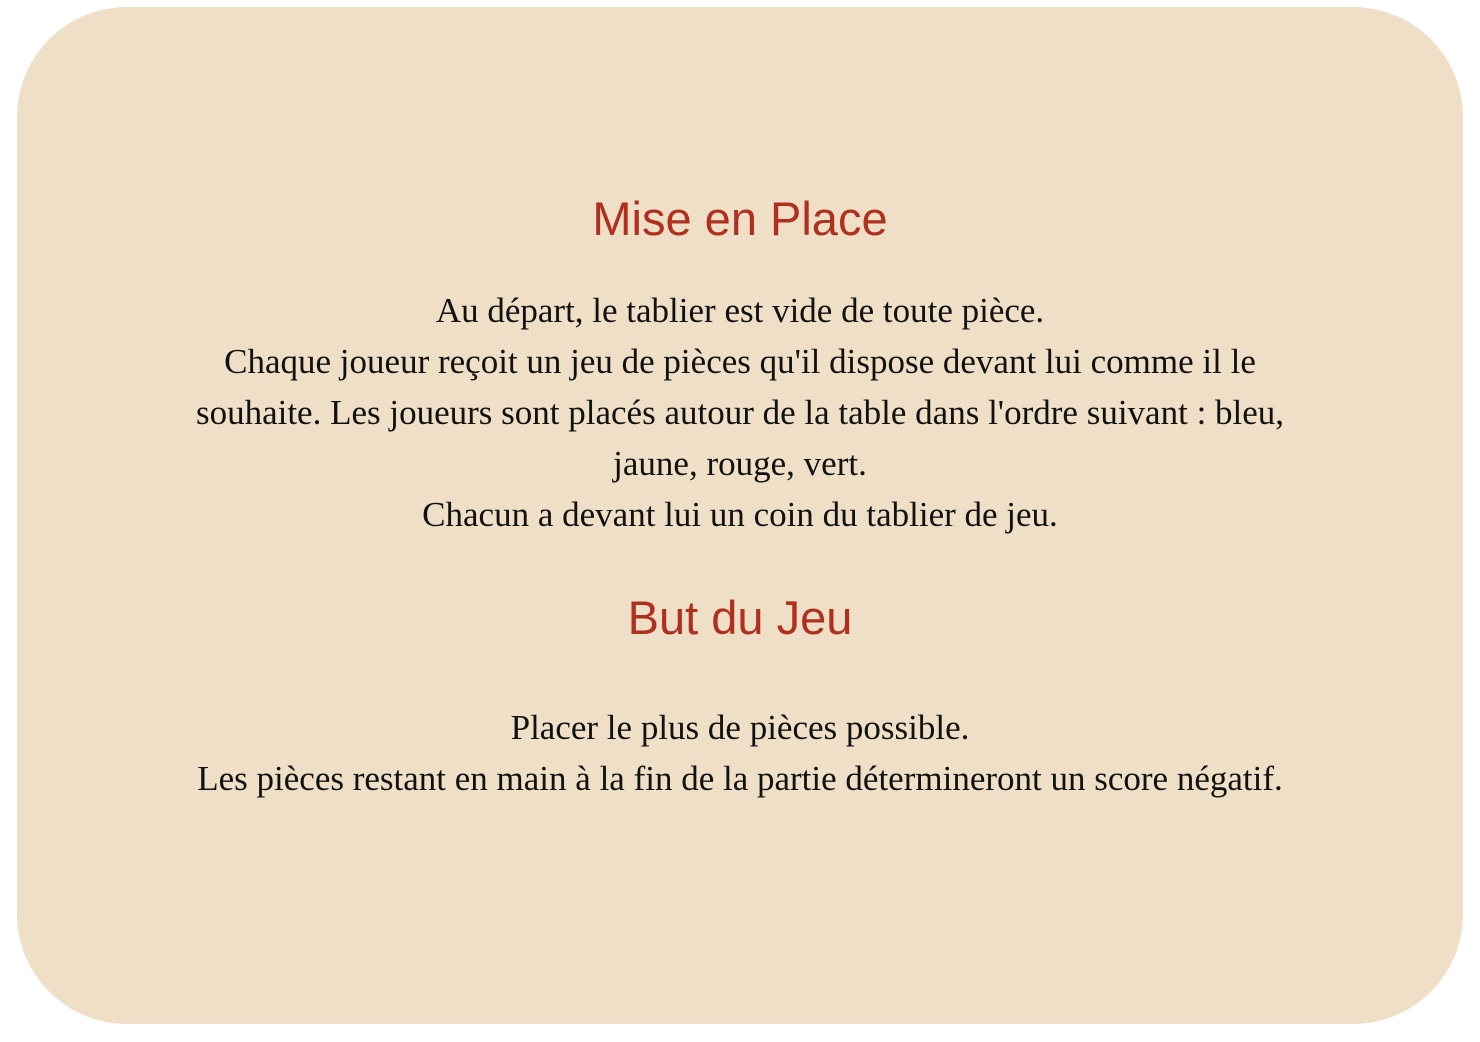 This screenshot has width=1480, height=1042. Describe the element at coordinates (740, 463) in the screenshot. I see `text-line: jaune, rouge, vert.` at that location.